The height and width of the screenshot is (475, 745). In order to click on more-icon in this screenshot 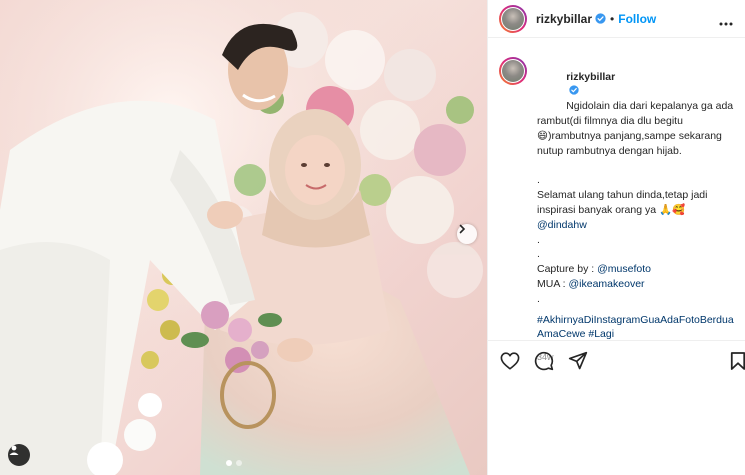, I will do `click(726, 22)`.